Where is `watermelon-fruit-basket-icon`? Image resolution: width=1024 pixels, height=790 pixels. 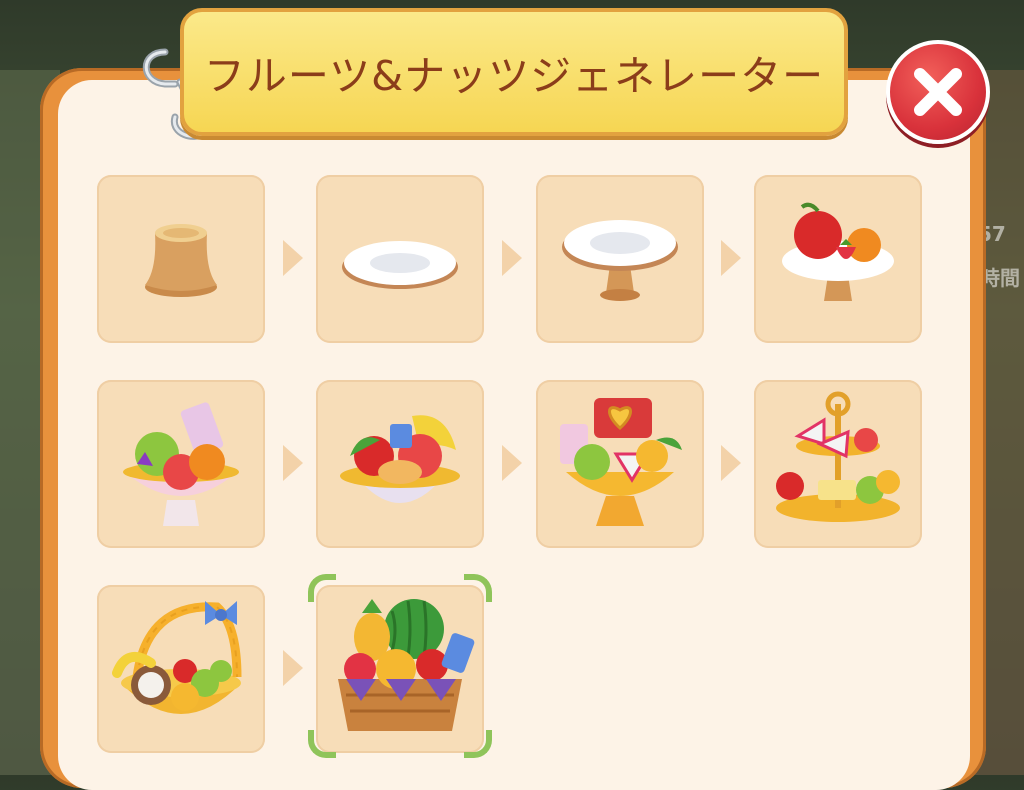
watermelon-fruit-basket-icon is located at coordinates (406, 665).